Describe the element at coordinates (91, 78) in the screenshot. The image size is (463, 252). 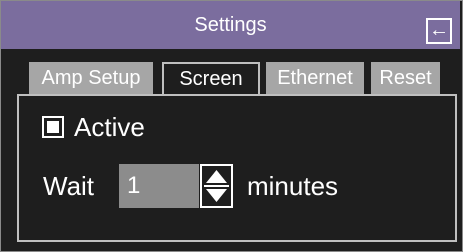
I see `tab-amp-setup: Amp Setup` at that location.